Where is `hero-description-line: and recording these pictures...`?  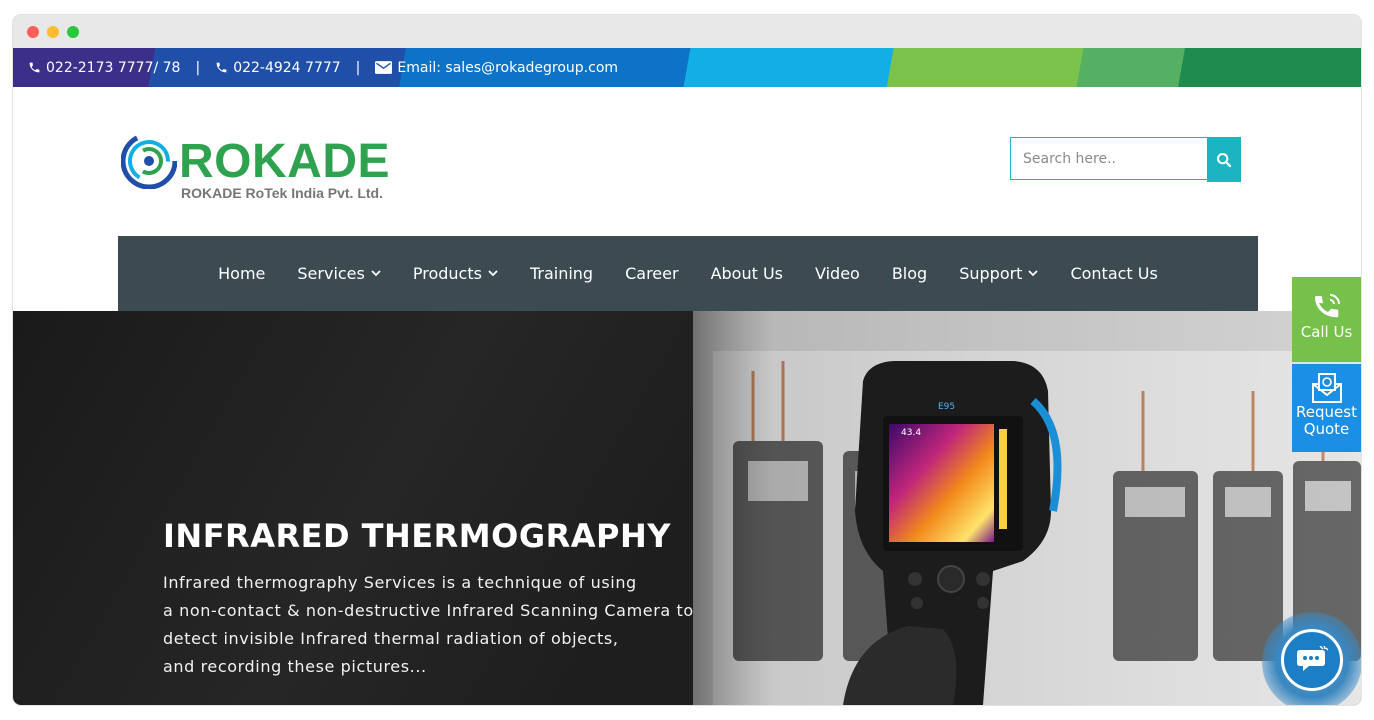
hero-description-line: and recording these pictures... is located at coordinates (295, 666).